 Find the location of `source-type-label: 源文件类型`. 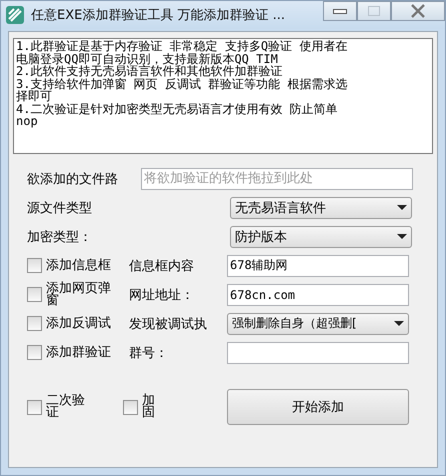

source-type-label: 源文件类型 is located at coordinates (60, 208).